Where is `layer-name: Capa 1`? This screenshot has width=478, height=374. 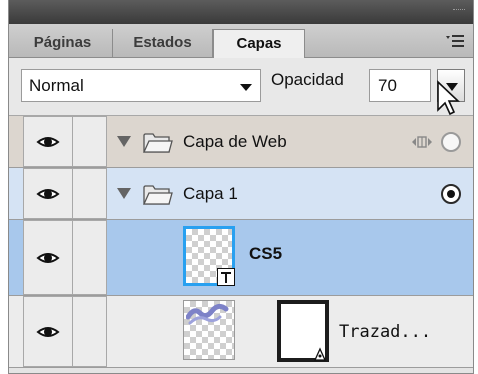
layer-name: Capa 1 is located at coordinates (210, 193).